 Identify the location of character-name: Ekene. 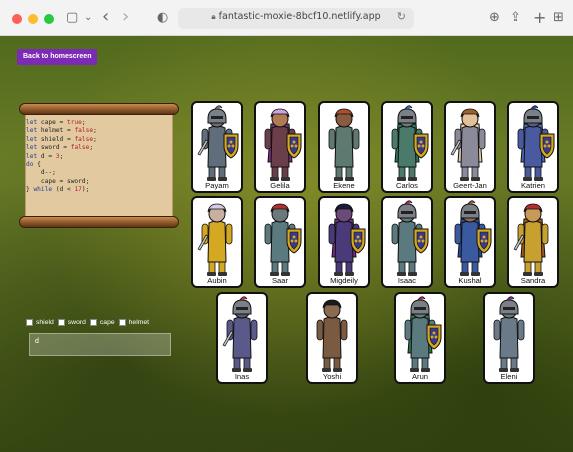
(344, 185).